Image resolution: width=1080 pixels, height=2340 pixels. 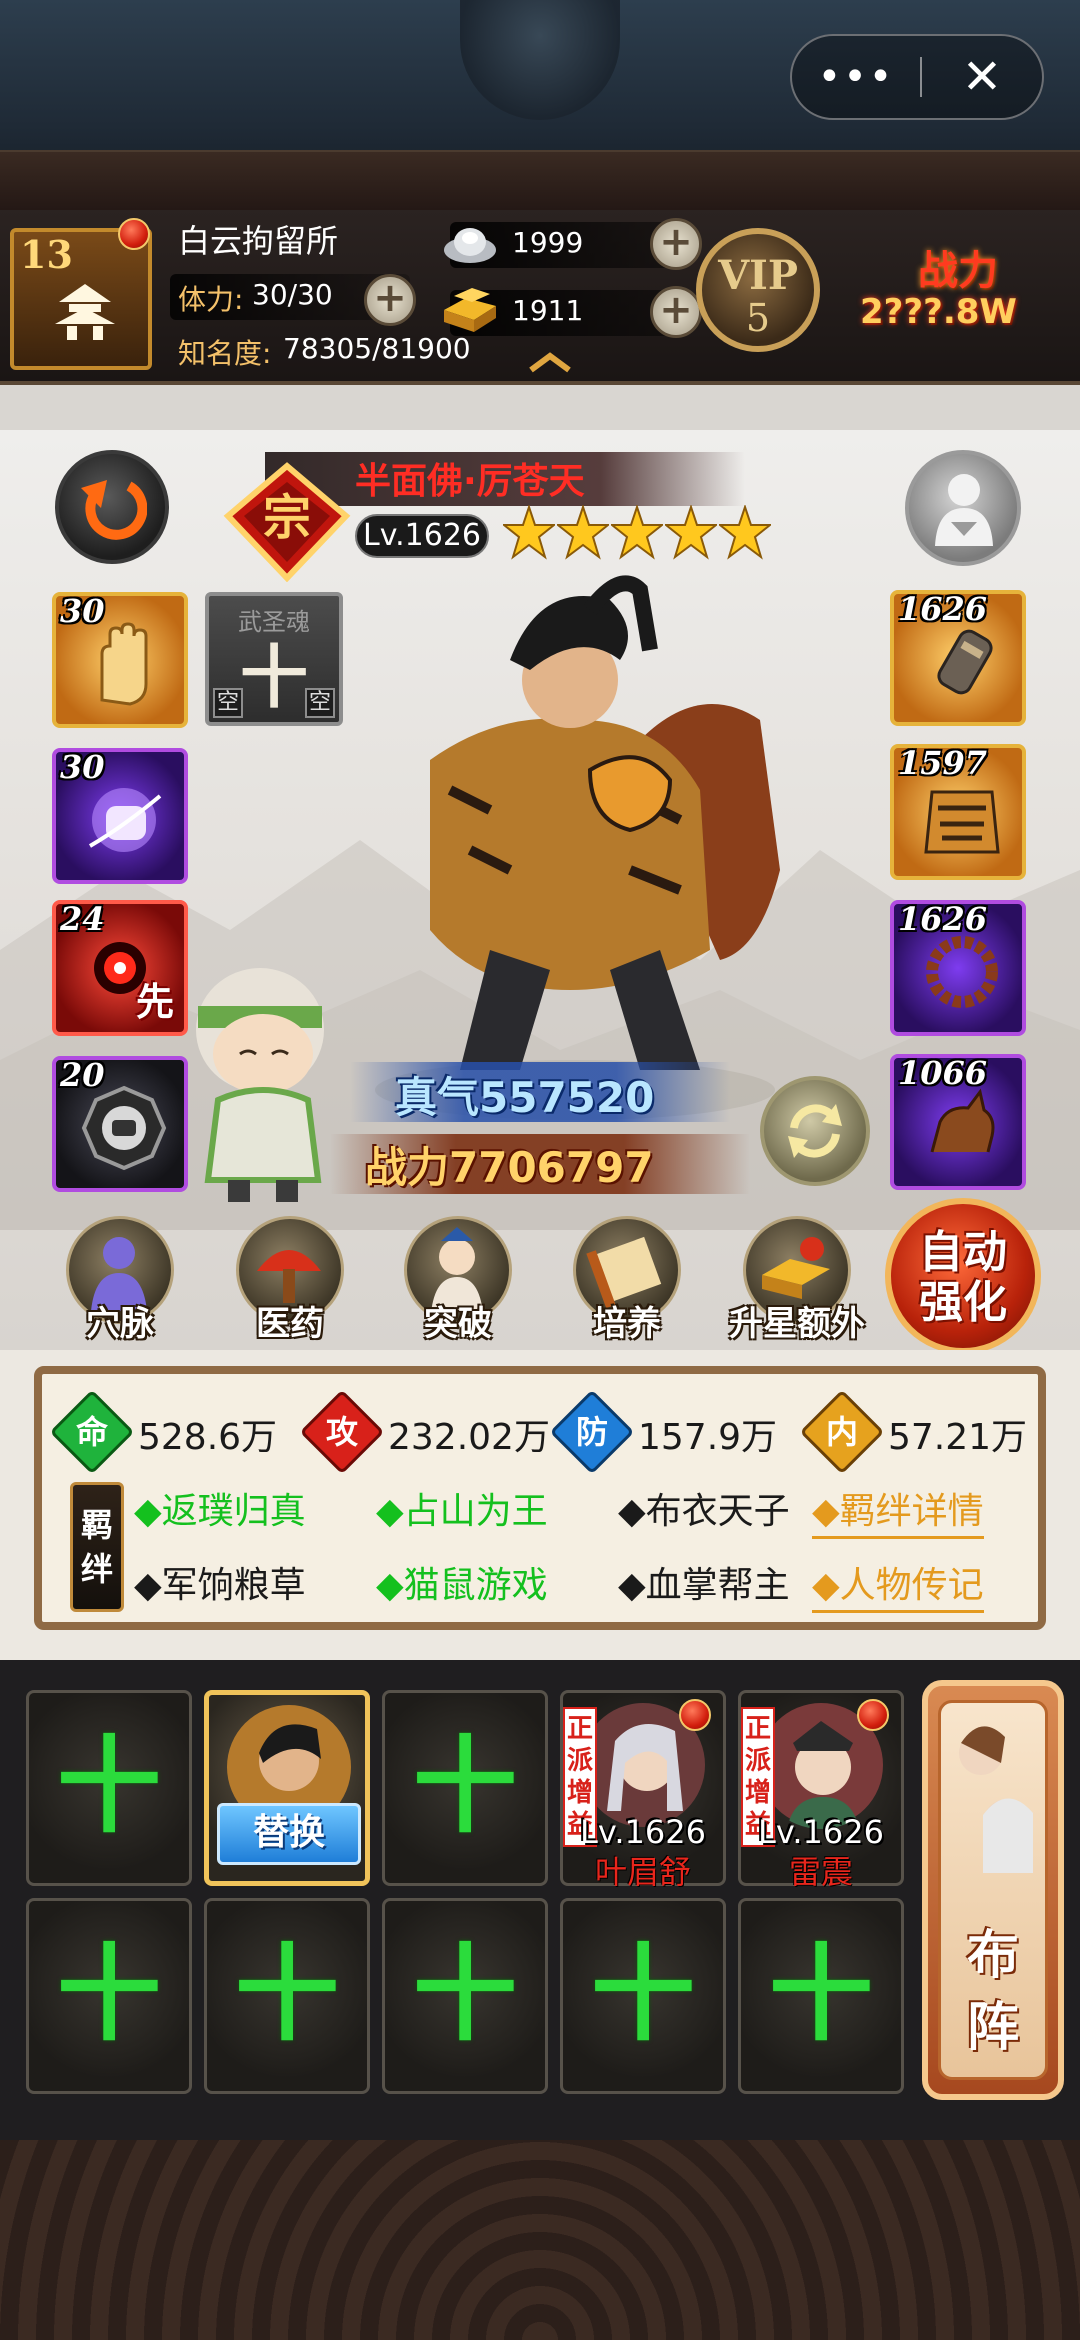 What do you see at coordinates (220, 1511) in the screenshot?
I see `bond-item: ◆返璞归真` at bounding box center [220, 1511].